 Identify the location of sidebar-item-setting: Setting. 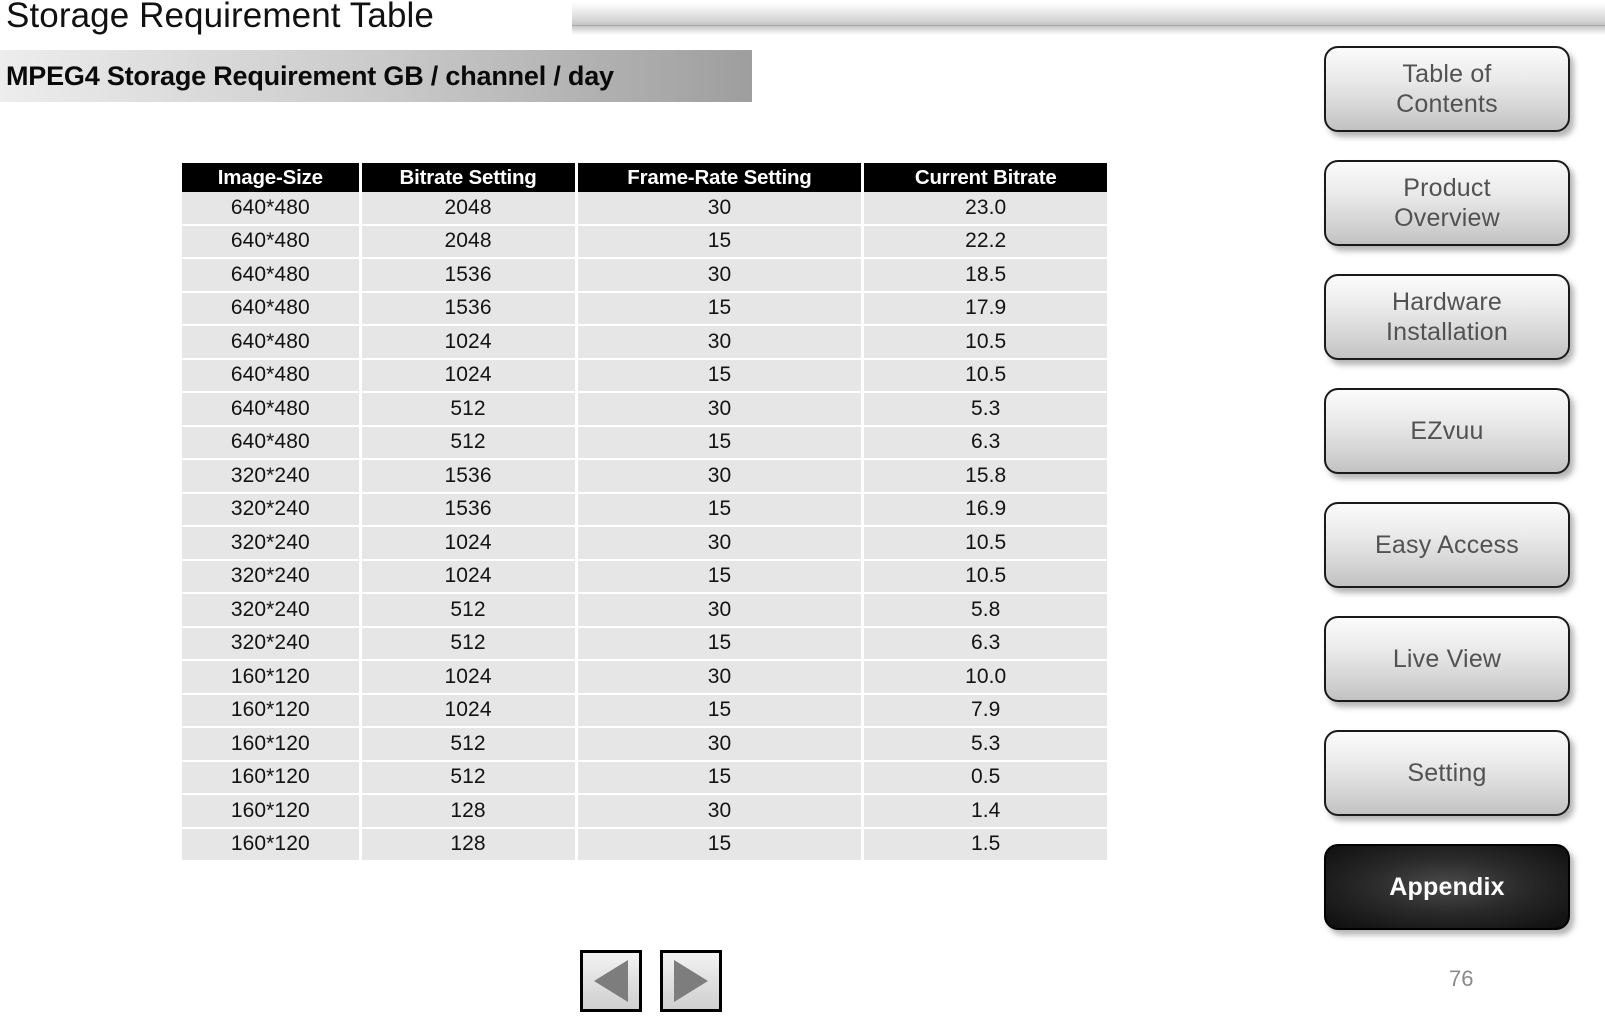
(1447, 773).